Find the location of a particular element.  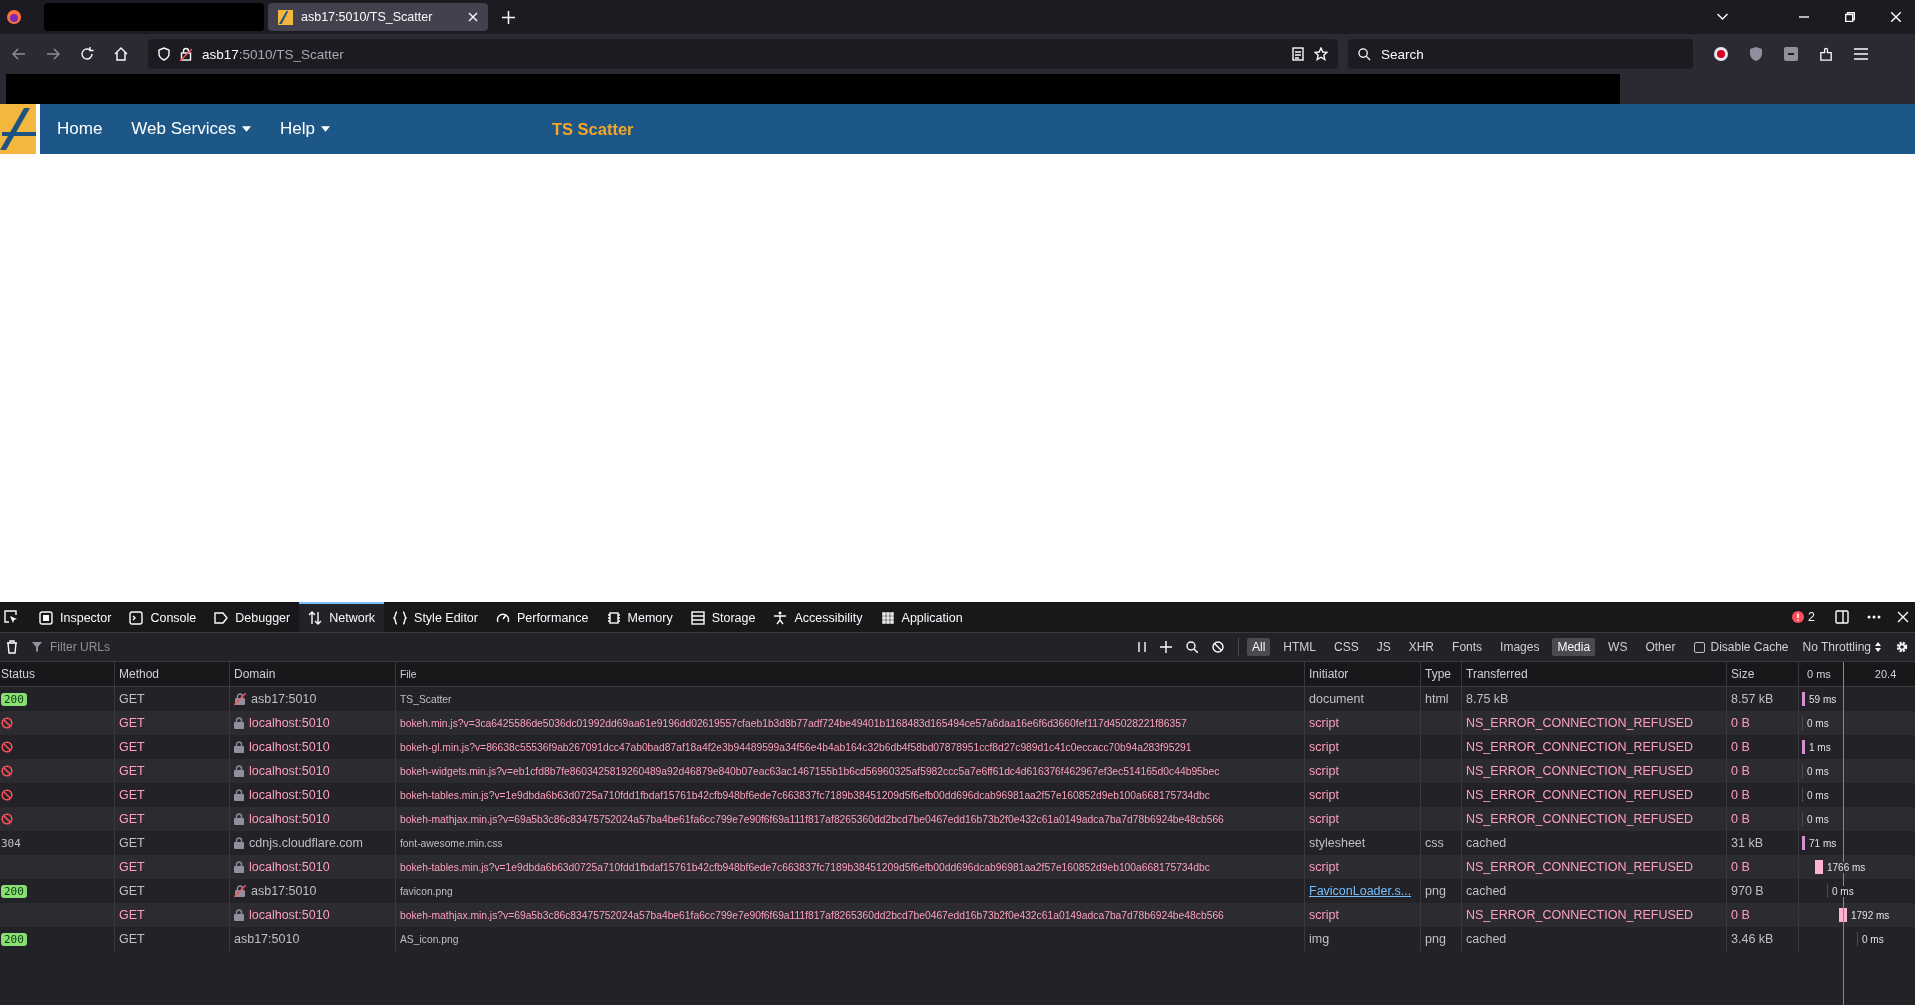

forward-icon is located at coordinates (53, 54).